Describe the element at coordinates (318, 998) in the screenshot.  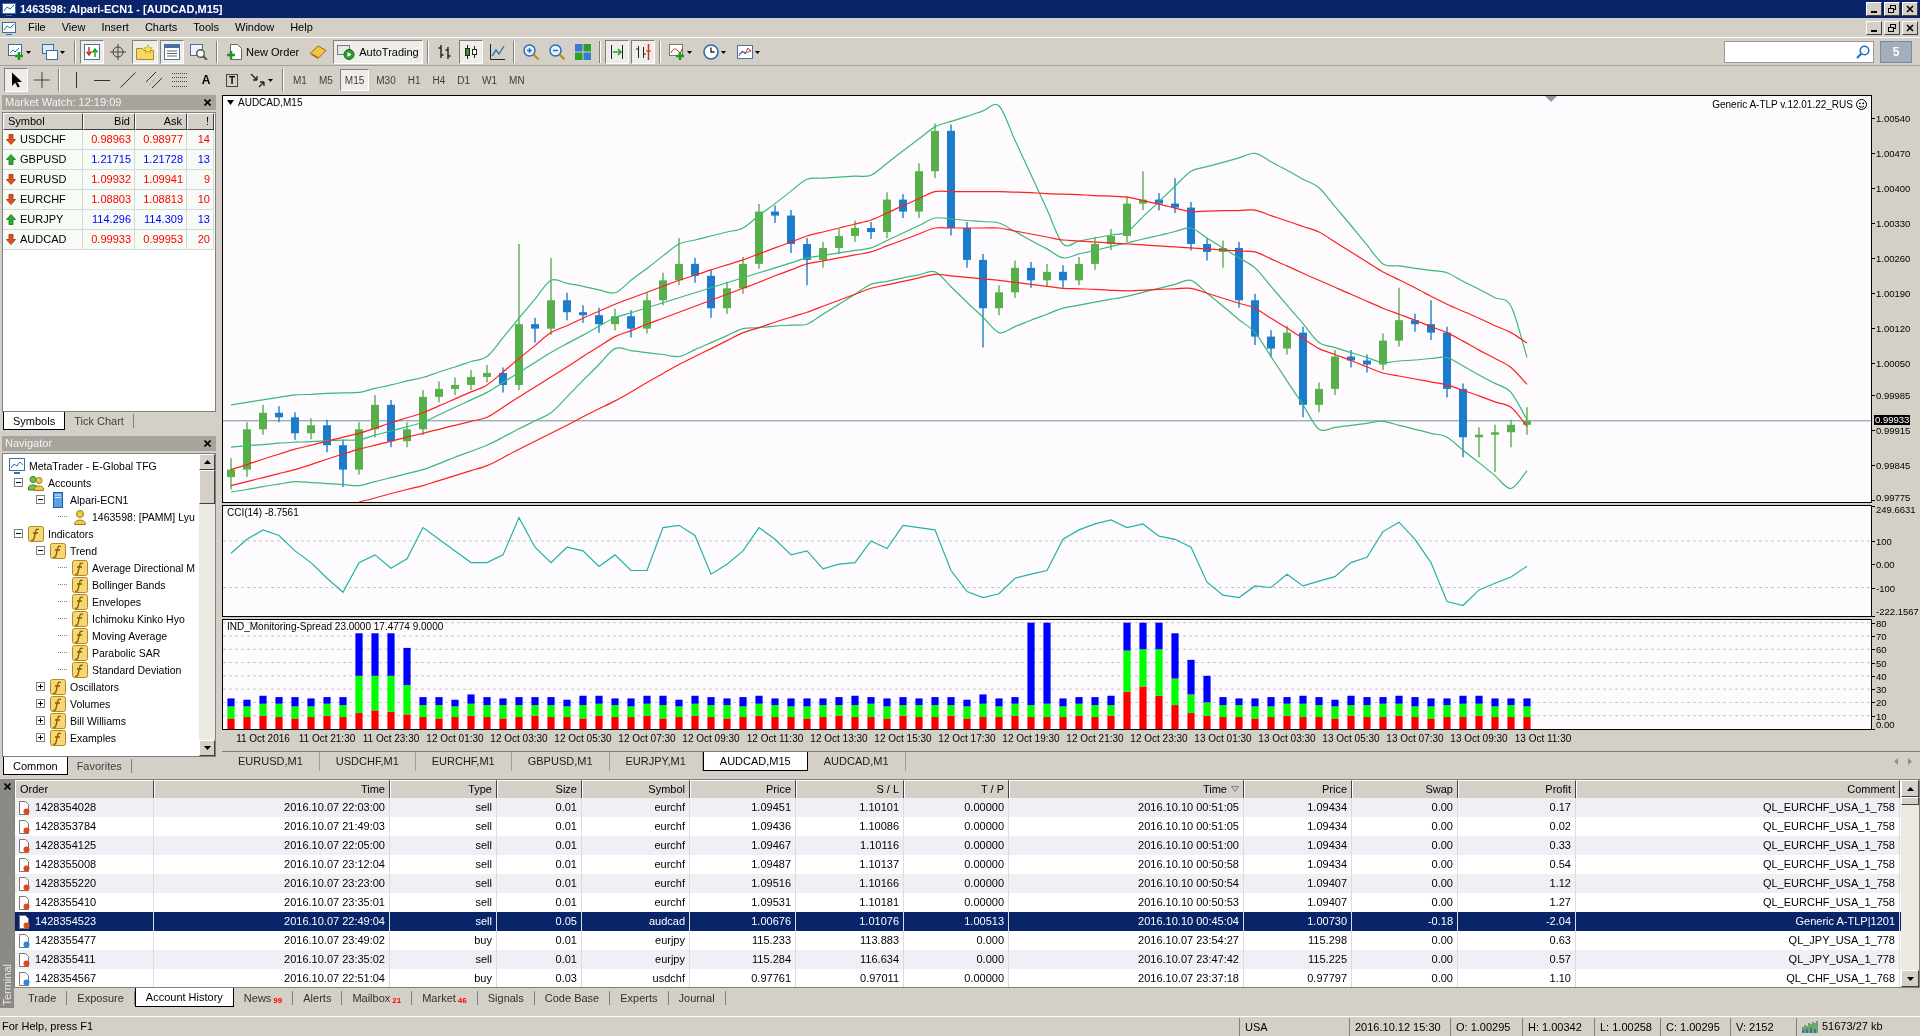
I see `tab: Alerts` at that location.